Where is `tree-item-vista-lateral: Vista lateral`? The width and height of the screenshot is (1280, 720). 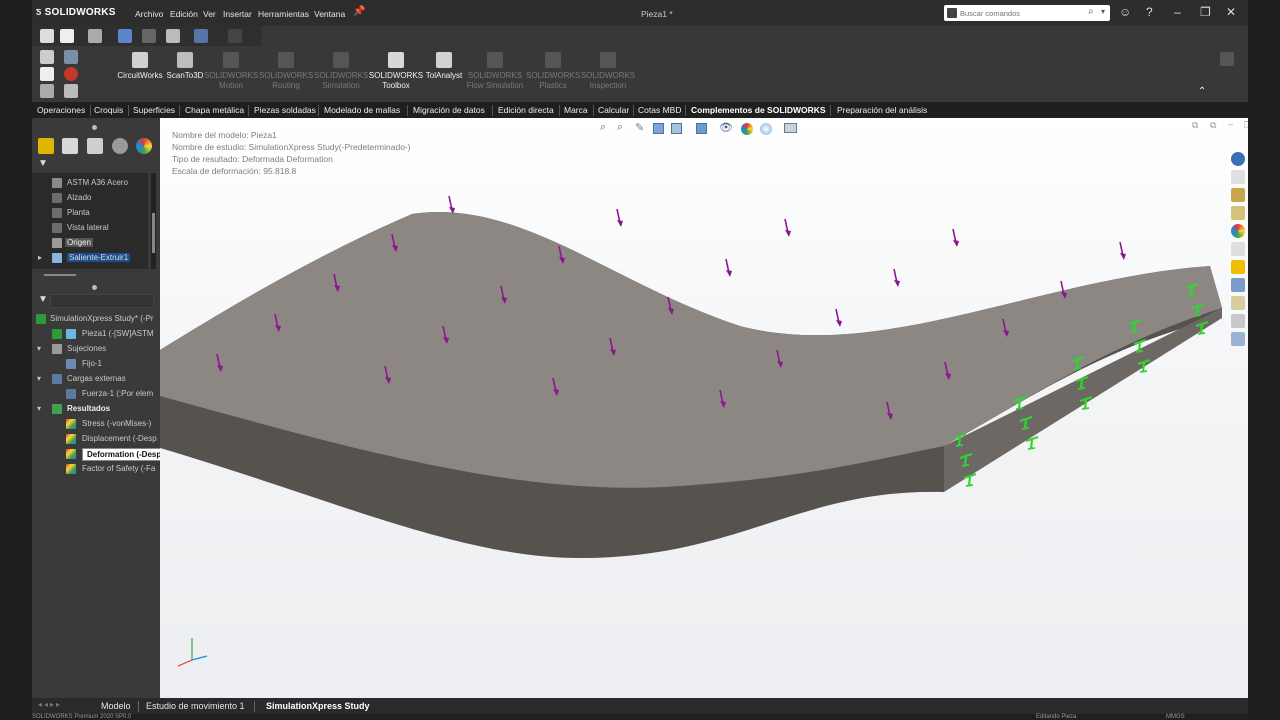
tree-item-vista-lateral: Vista lateral is located at coordinates (88, 227).